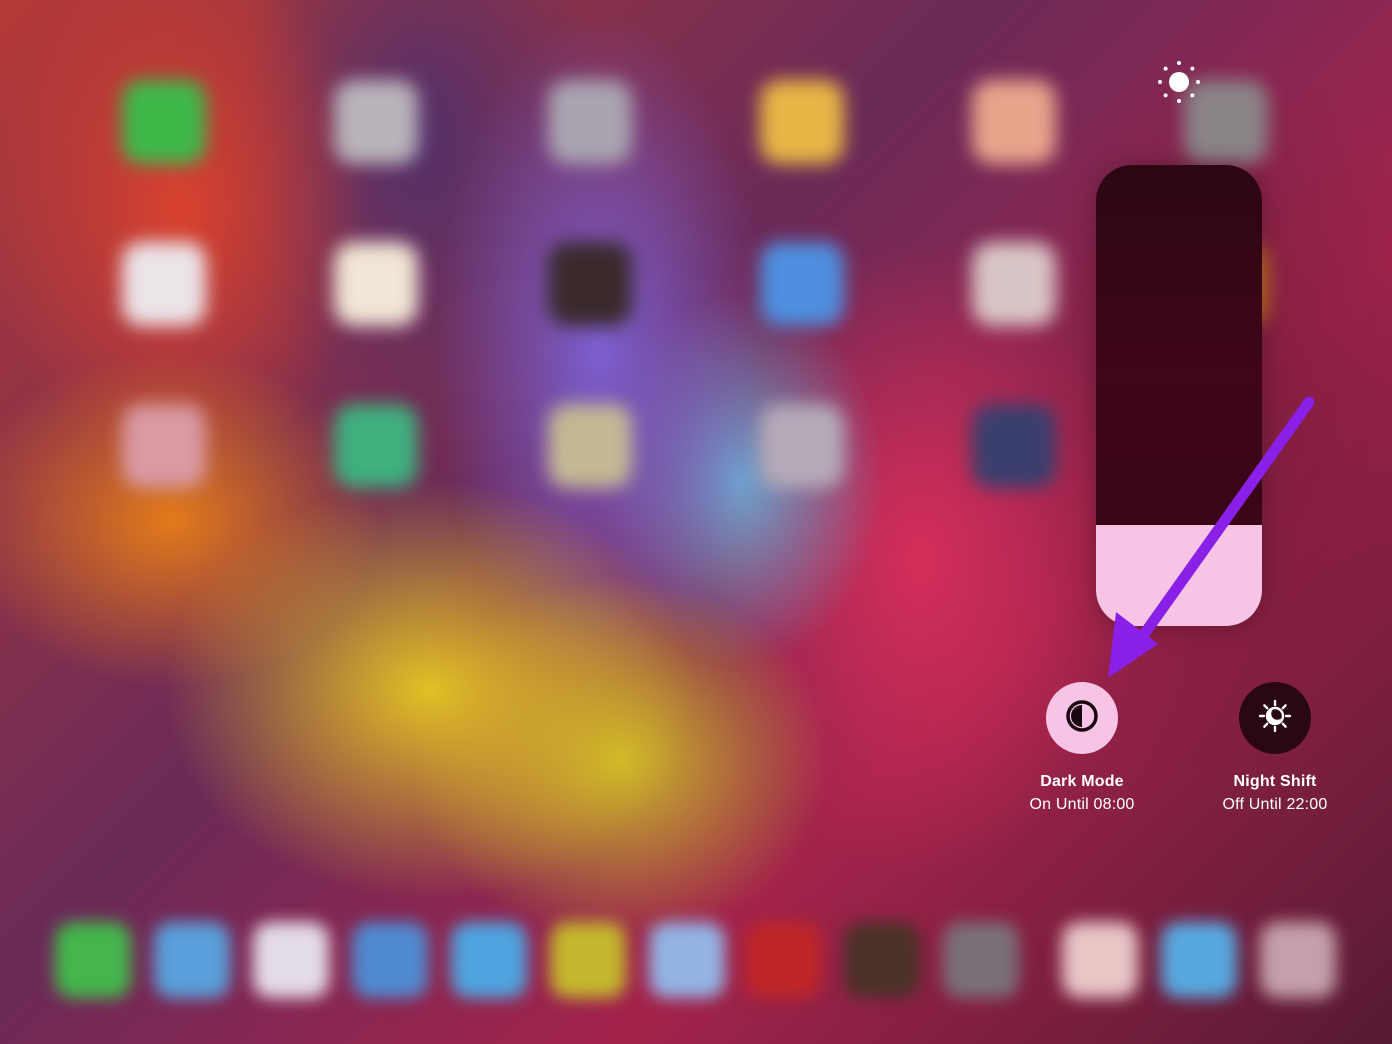 The width and height of the screenshot is (1392, 1044). I want to click on dark-mode-subtitle: On Until 08:00, so click(1082, 804).